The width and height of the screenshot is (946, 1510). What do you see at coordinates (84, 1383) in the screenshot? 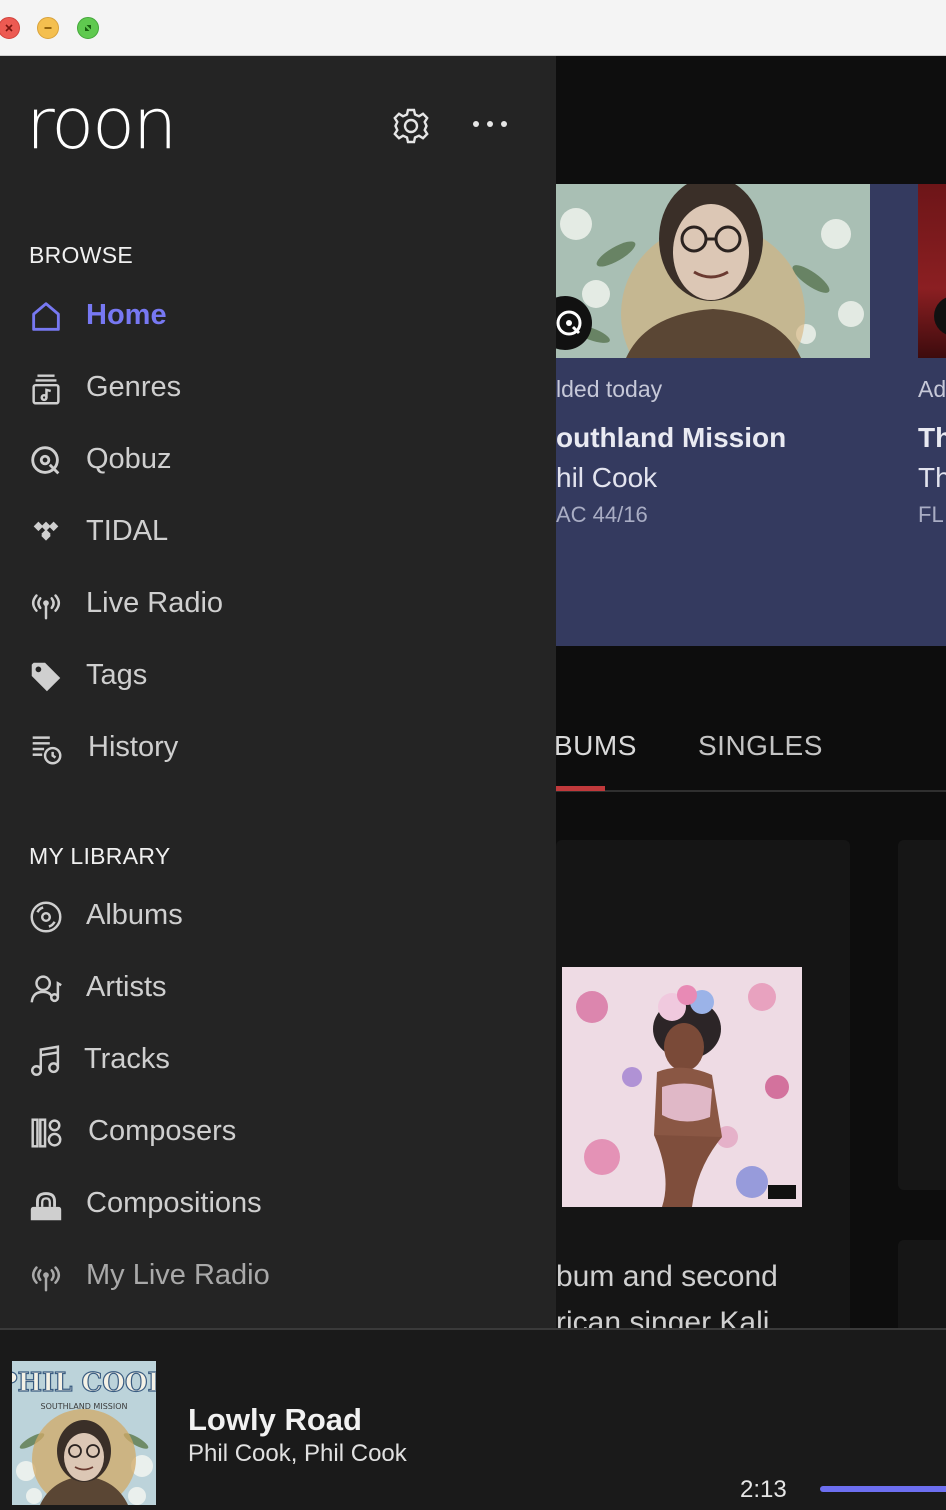
I see `svg-text: PHIL COOK` at bounding box center [84, 1383].